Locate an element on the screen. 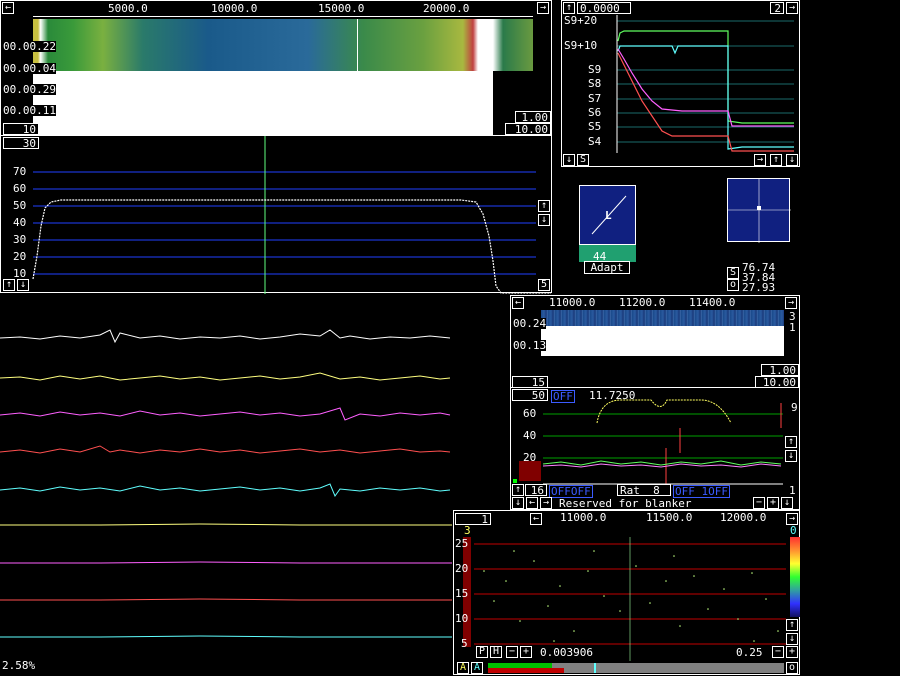 This screenshot has width=900, height=676. hires-a1-button: A is located at coordinates (463, 668).